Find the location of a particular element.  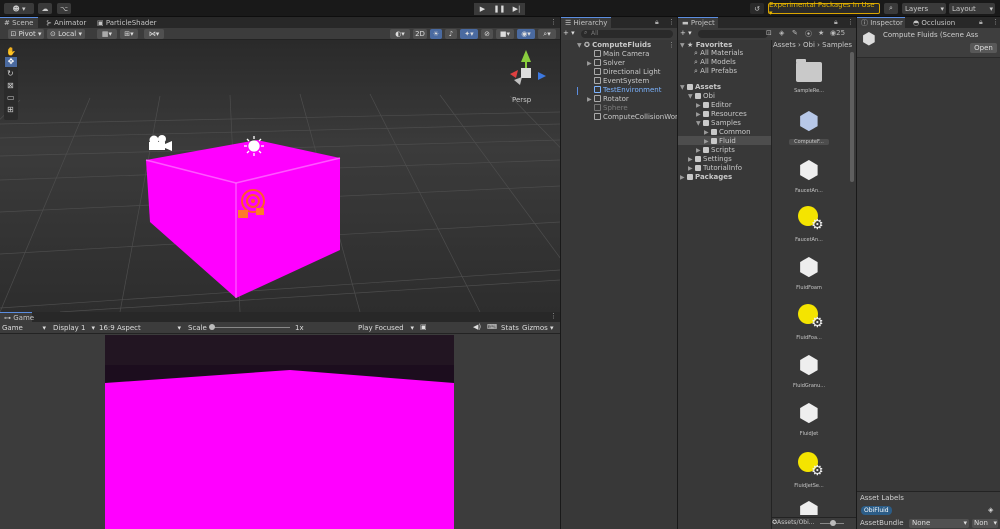

local-dropdown: ⊙ Local ▾ is located at coordinates (66, 34).